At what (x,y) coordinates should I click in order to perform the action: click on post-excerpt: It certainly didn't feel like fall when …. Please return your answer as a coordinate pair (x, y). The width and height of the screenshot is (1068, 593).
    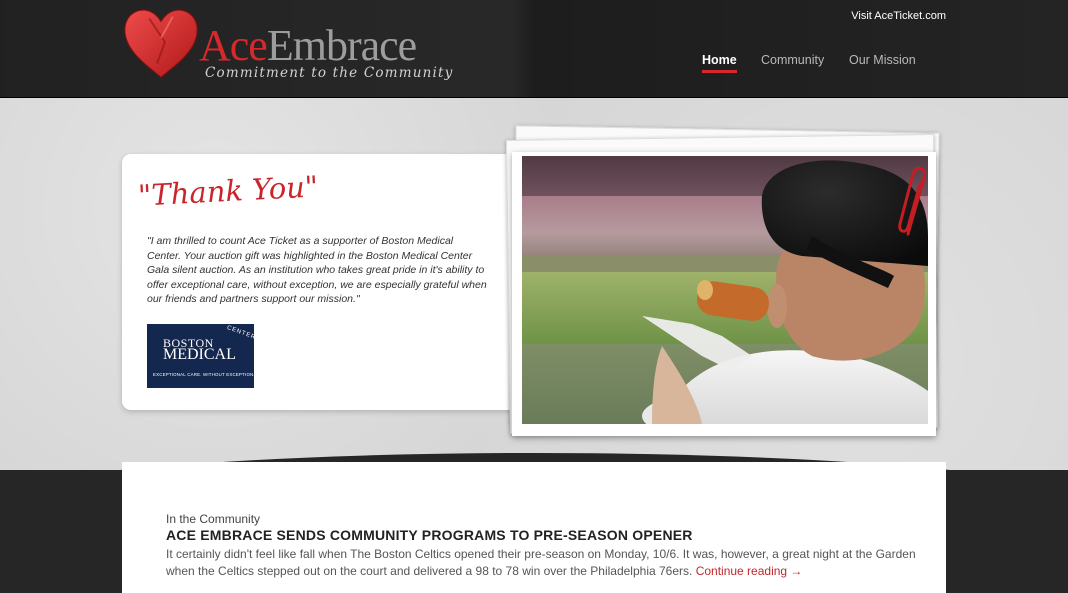
    Looking at the image, I should click on (551, 562).